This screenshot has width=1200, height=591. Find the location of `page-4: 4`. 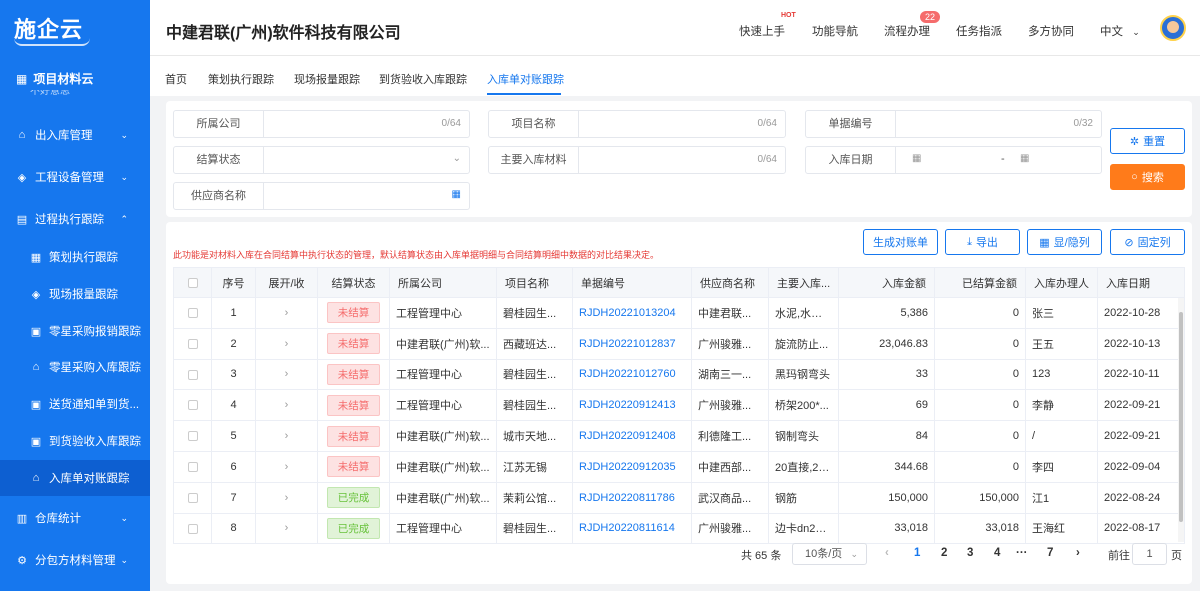

page-4: 4 is located at coordinates (997, 553).